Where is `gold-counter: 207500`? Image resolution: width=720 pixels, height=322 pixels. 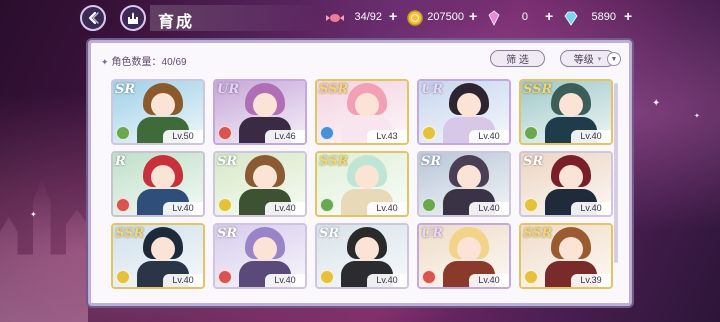 gold-counter: 207500 is located at coordinates (444, 18).